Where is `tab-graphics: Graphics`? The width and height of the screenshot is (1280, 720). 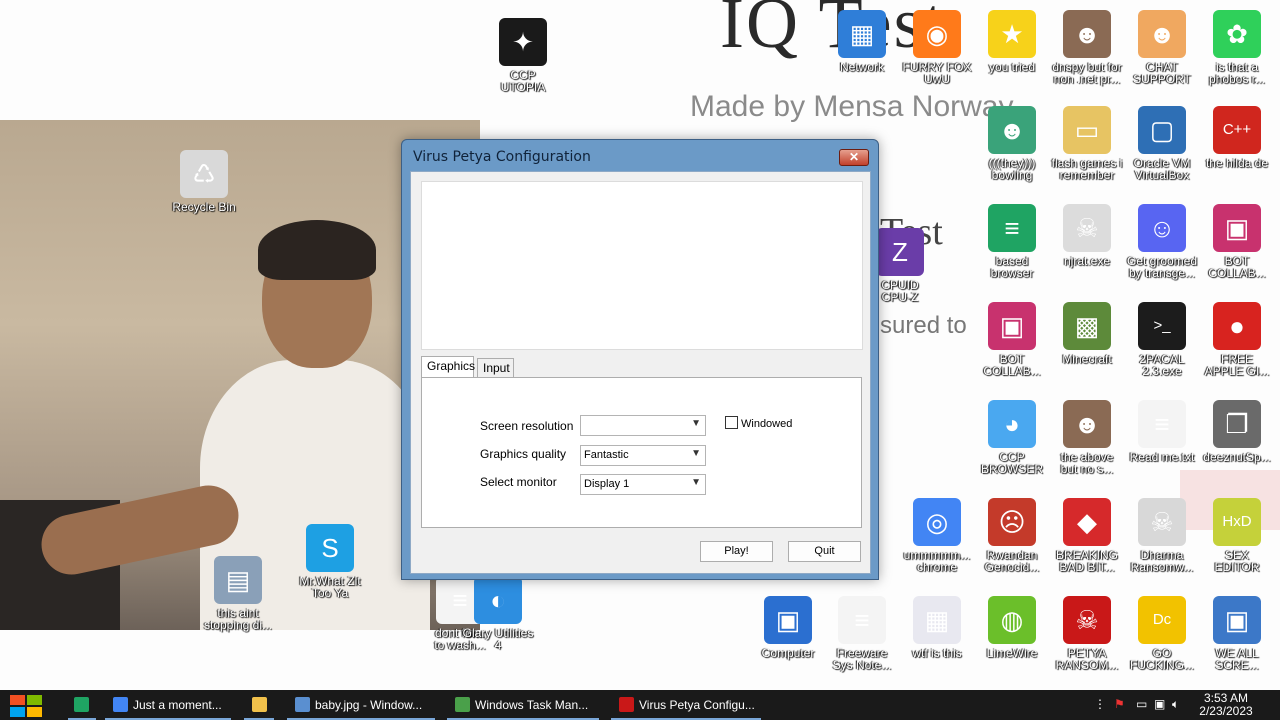
tab-graphics: Graphics is located at coordinates (448, 367).